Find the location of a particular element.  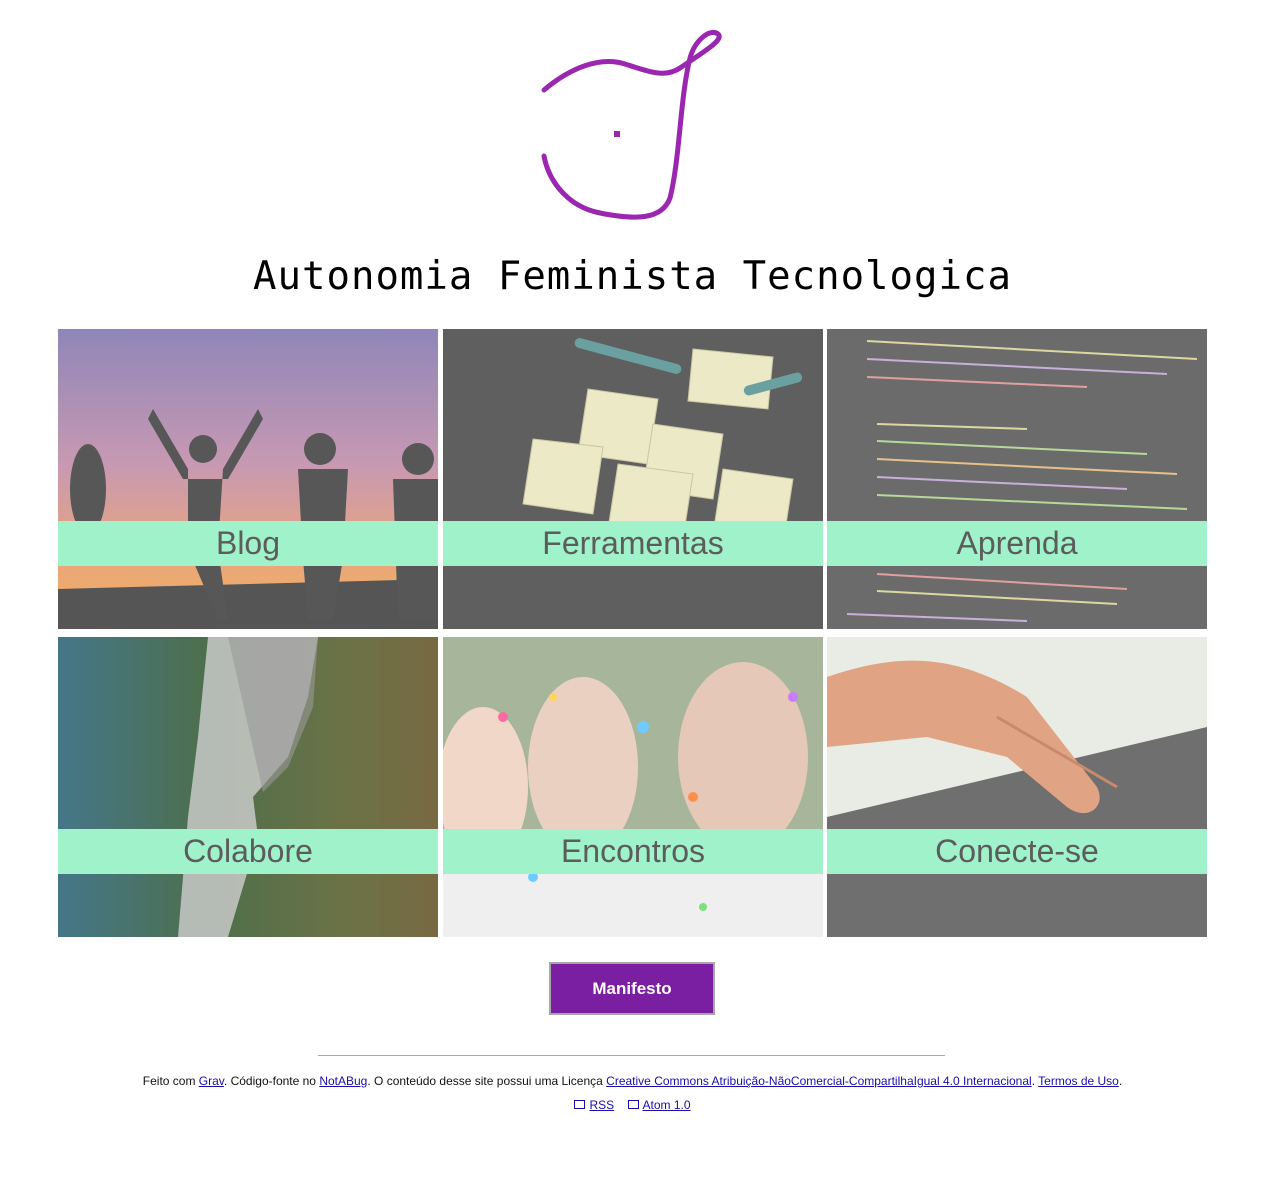

tile-encontros: Encontros is located at coordinates (633, 787).